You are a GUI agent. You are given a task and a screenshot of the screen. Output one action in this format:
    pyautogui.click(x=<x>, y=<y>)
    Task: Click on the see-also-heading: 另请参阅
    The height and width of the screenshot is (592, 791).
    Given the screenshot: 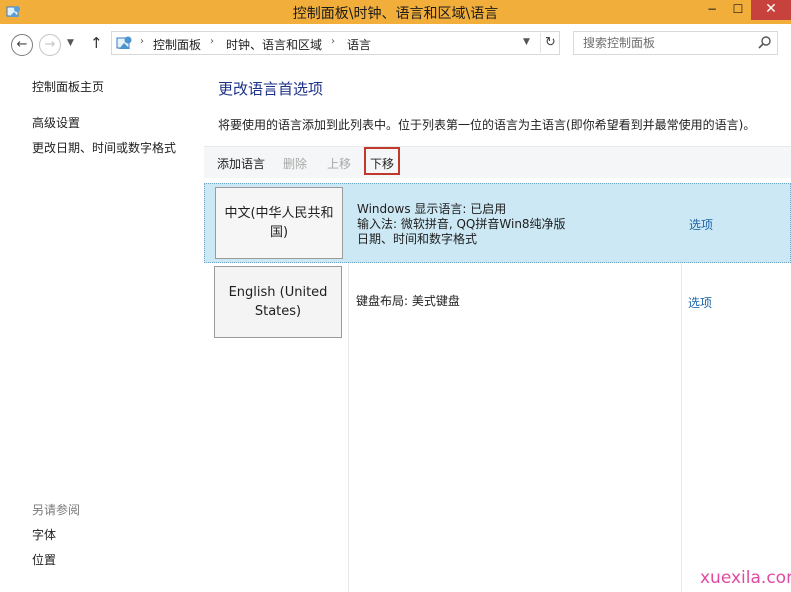 What is the action you would take?
    pyautogui.click(x=56, y=510)
    